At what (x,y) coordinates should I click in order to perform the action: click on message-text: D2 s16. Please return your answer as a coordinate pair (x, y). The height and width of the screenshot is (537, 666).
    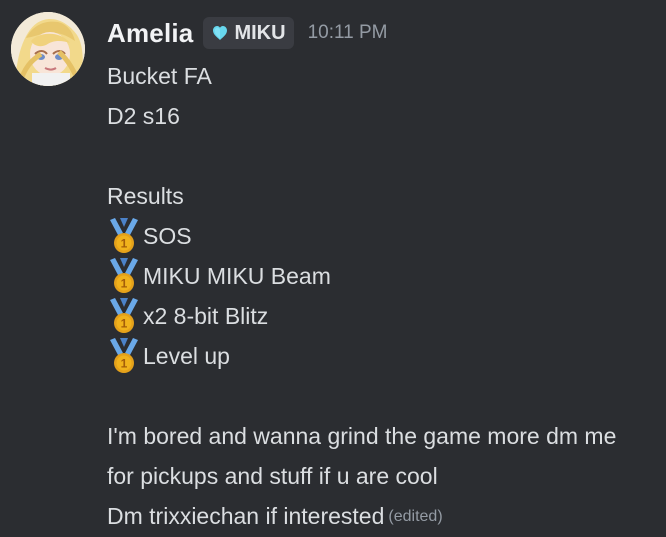
    Looking at the image, I should click on (143, 116).